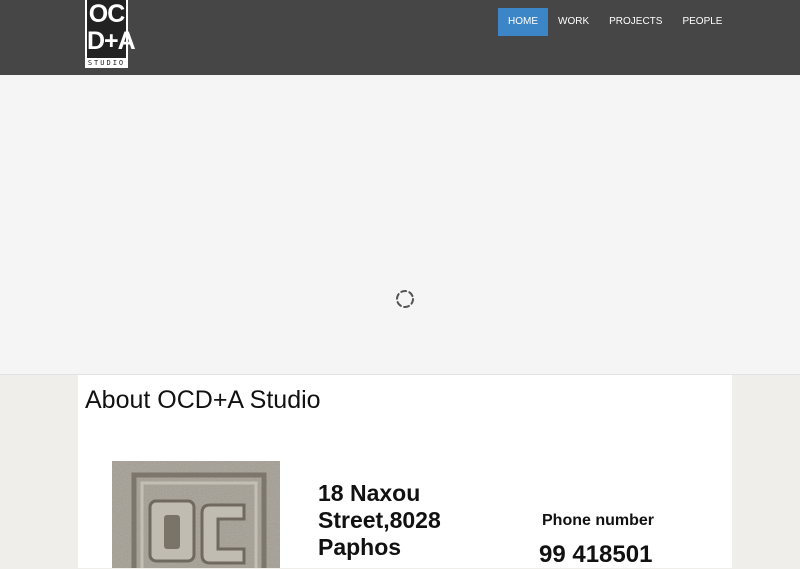  I want to click on main-nav: HOME WORK PROJECTS PEOPLE, so click(615, 22).